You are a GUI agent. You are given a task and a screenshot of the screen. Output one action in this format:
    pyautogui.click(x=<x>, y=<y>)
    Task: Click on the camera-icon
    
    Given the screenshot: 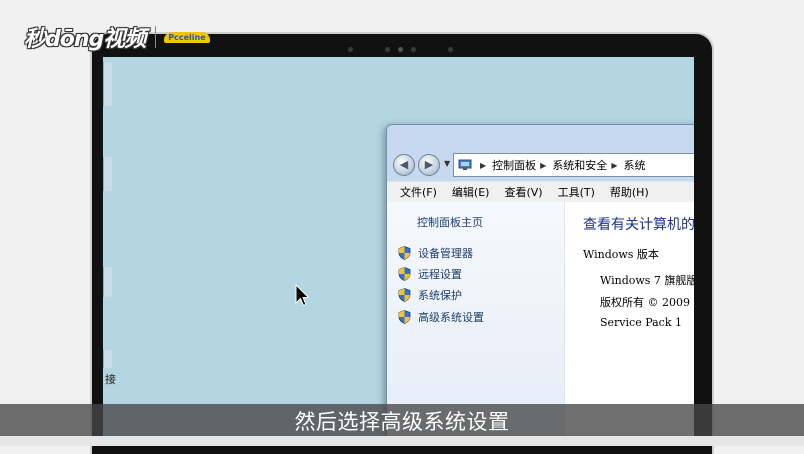 What is the action you would take?
    pyautogui.click(x=400, y=49)
    